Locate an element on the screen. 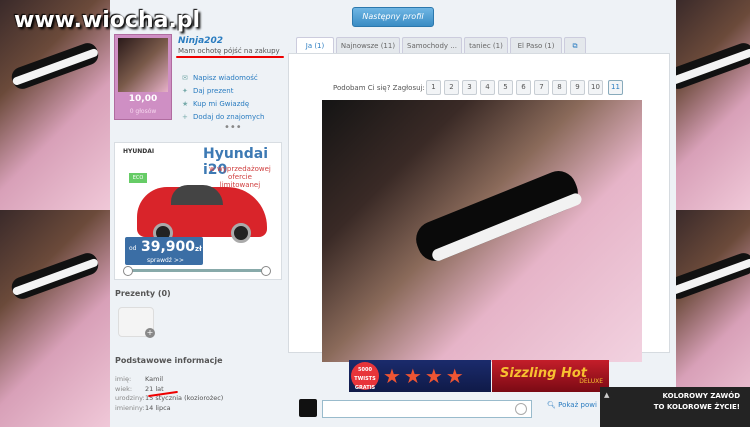 This screenshot has width=750, height=427. vote-3: 3 is located at coordinates (469, 87).